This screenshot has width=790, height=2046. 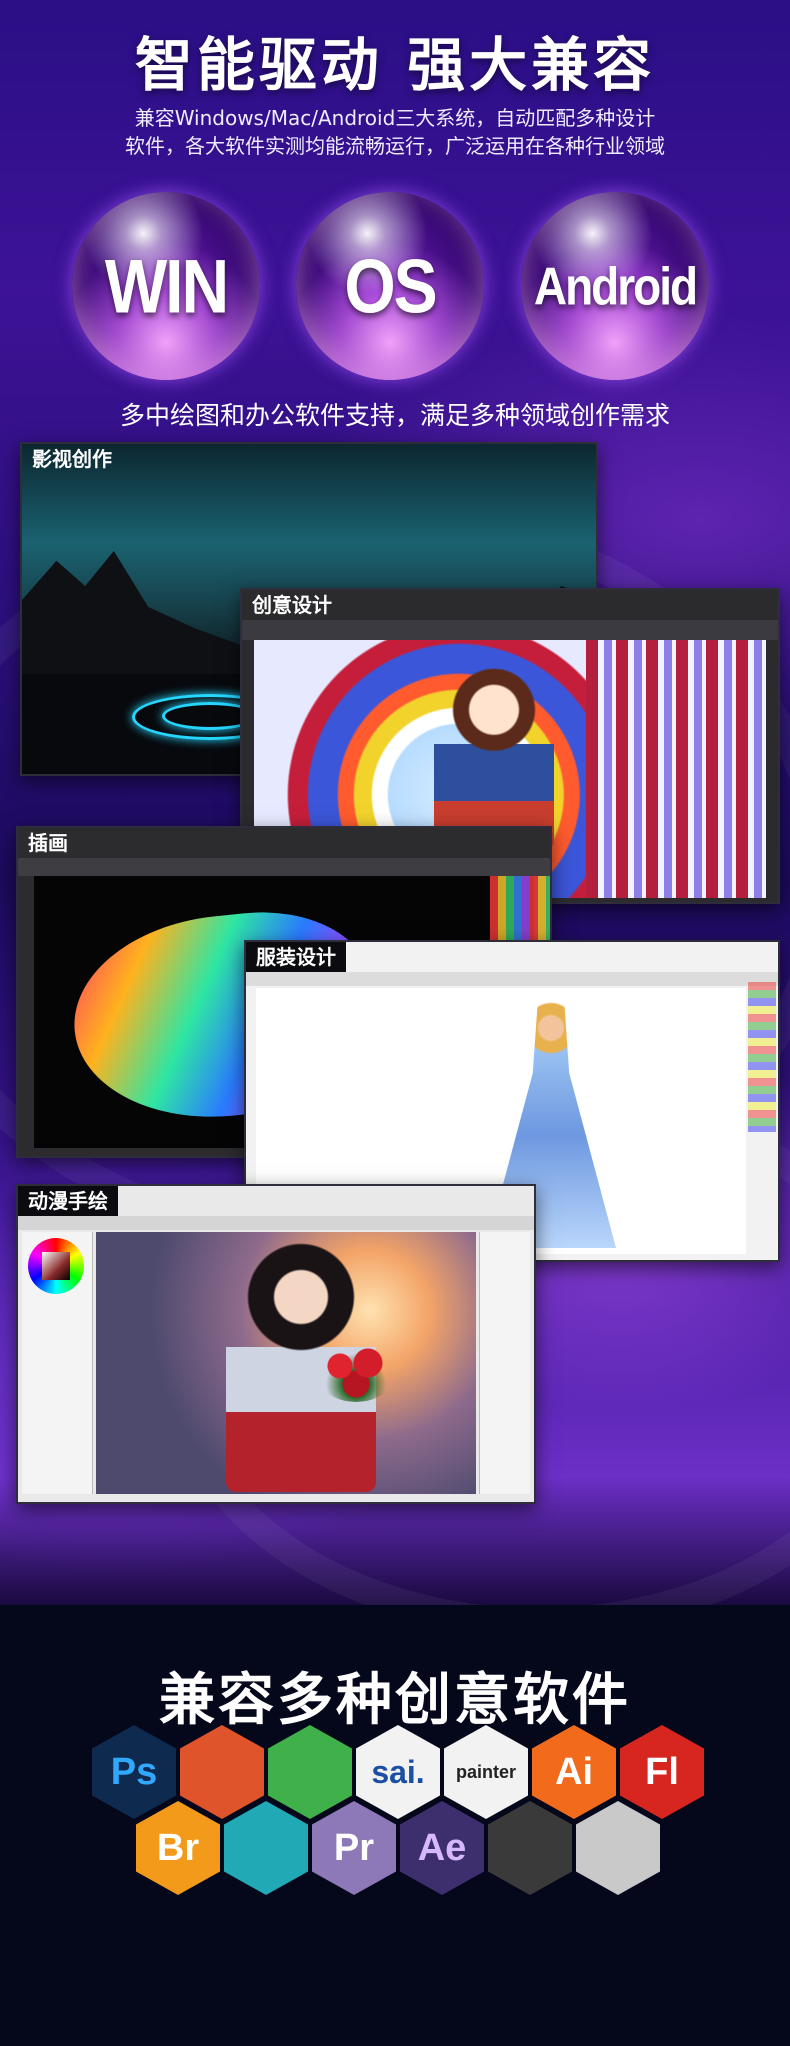 I want to click on os-sphere-win: WIN, so click(x=166, y=286).